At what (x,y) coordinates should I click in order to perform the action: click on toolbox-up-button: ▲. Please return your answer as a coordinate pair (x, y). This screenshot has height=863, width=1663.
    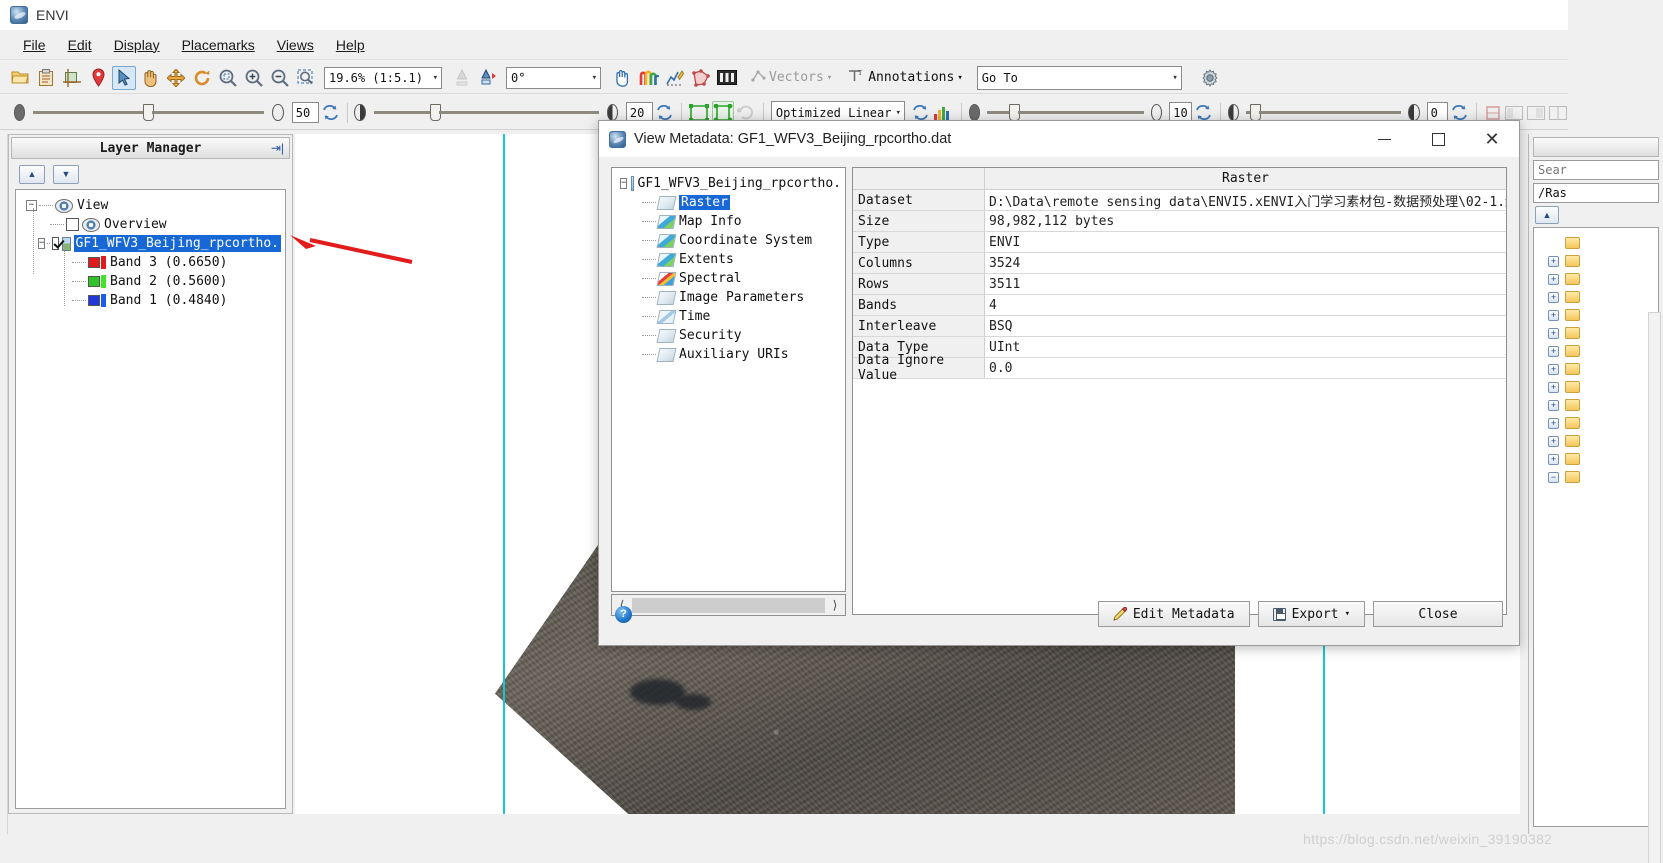
    Looking at the image, I should click on (1547, 215).